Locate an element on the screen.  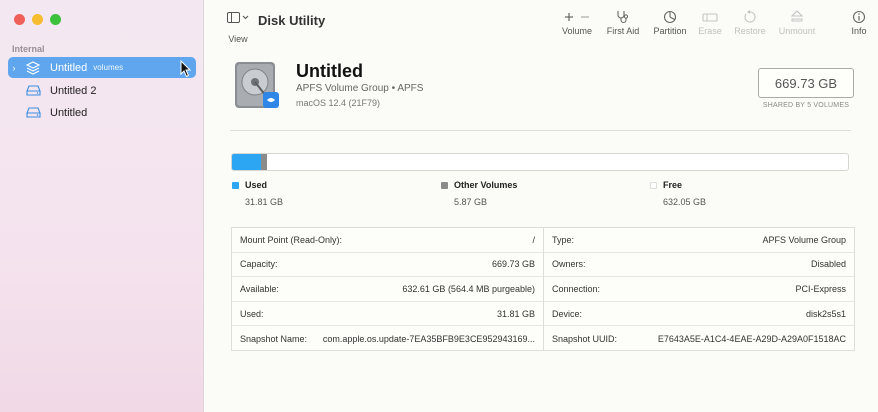
info-key: Used: is located at coordinates (252, 313).